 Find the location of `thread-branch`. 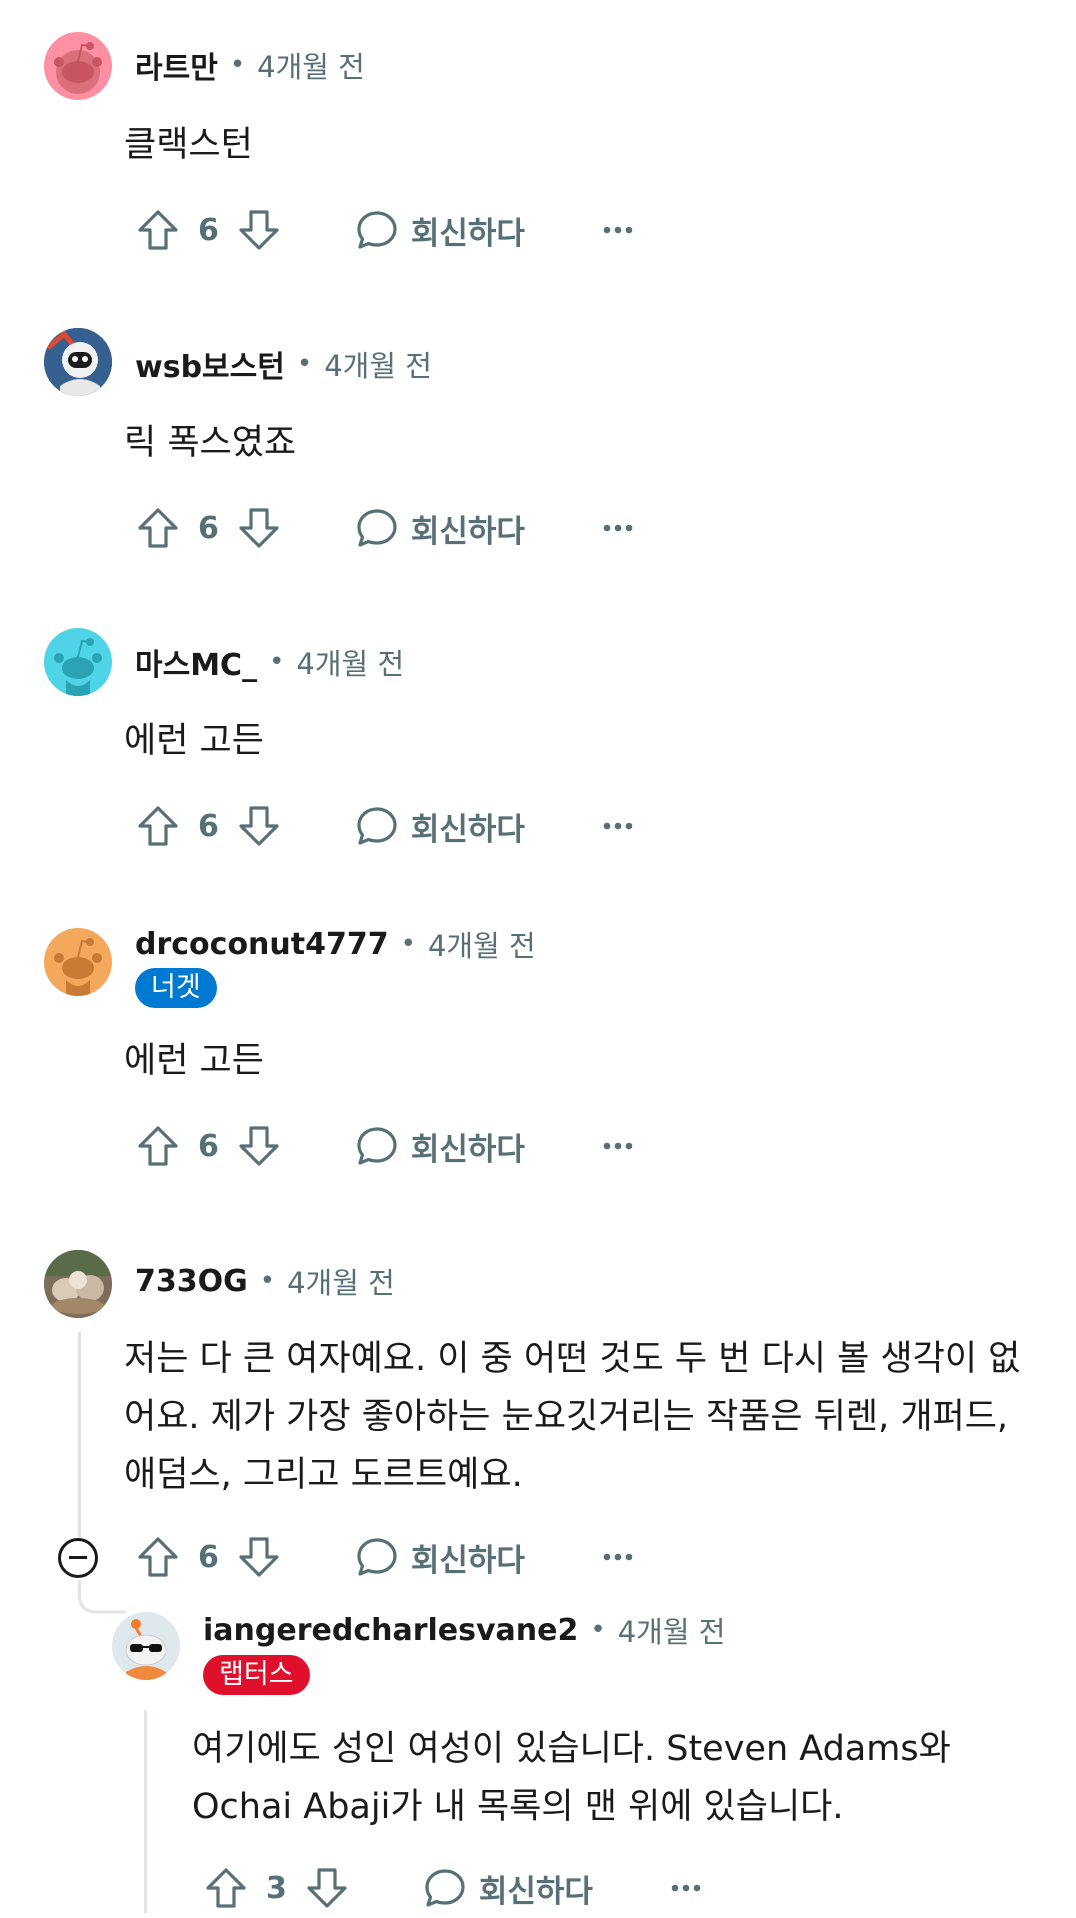

thread-branch is located at coordinates (102, 1597).